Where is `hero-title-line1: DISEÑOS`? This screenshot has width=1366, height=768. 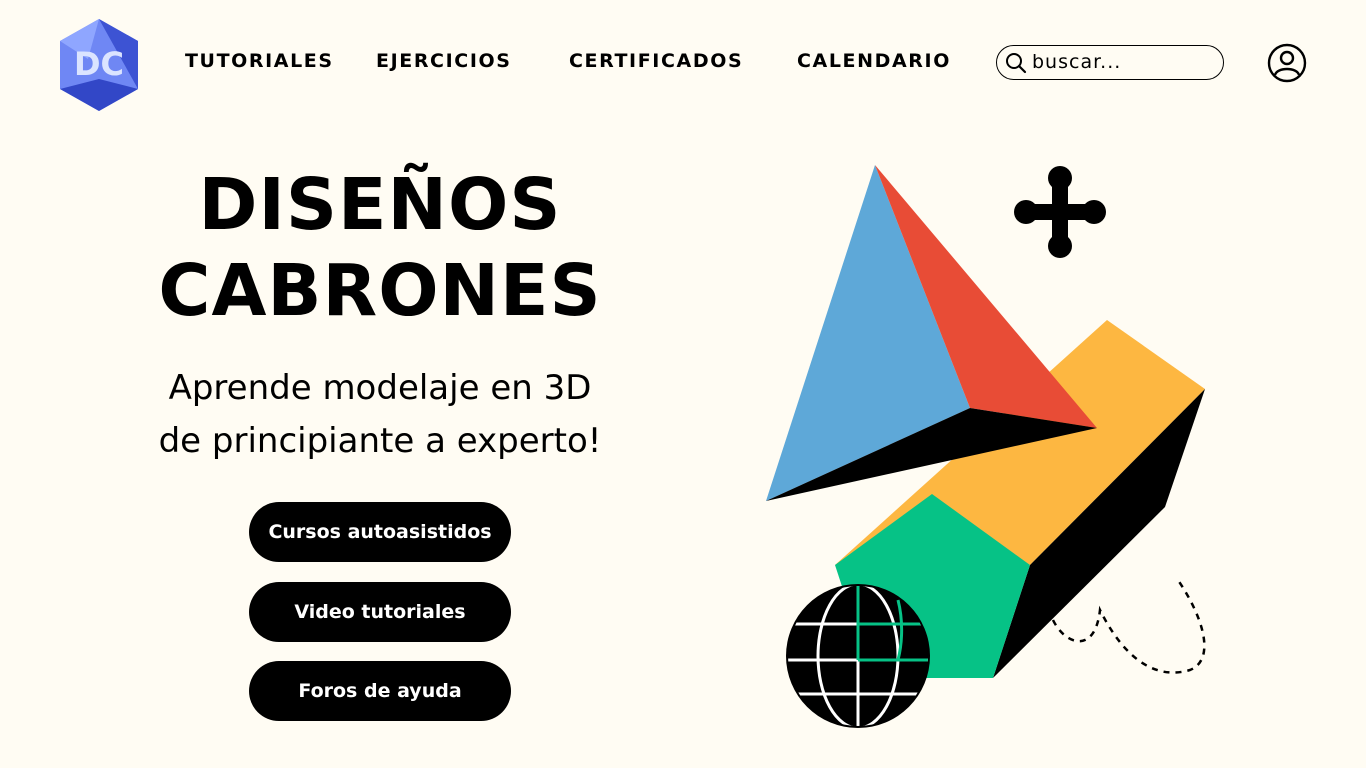
hero-title-line1: DISEÑOS is located at coordinates (380, 204).